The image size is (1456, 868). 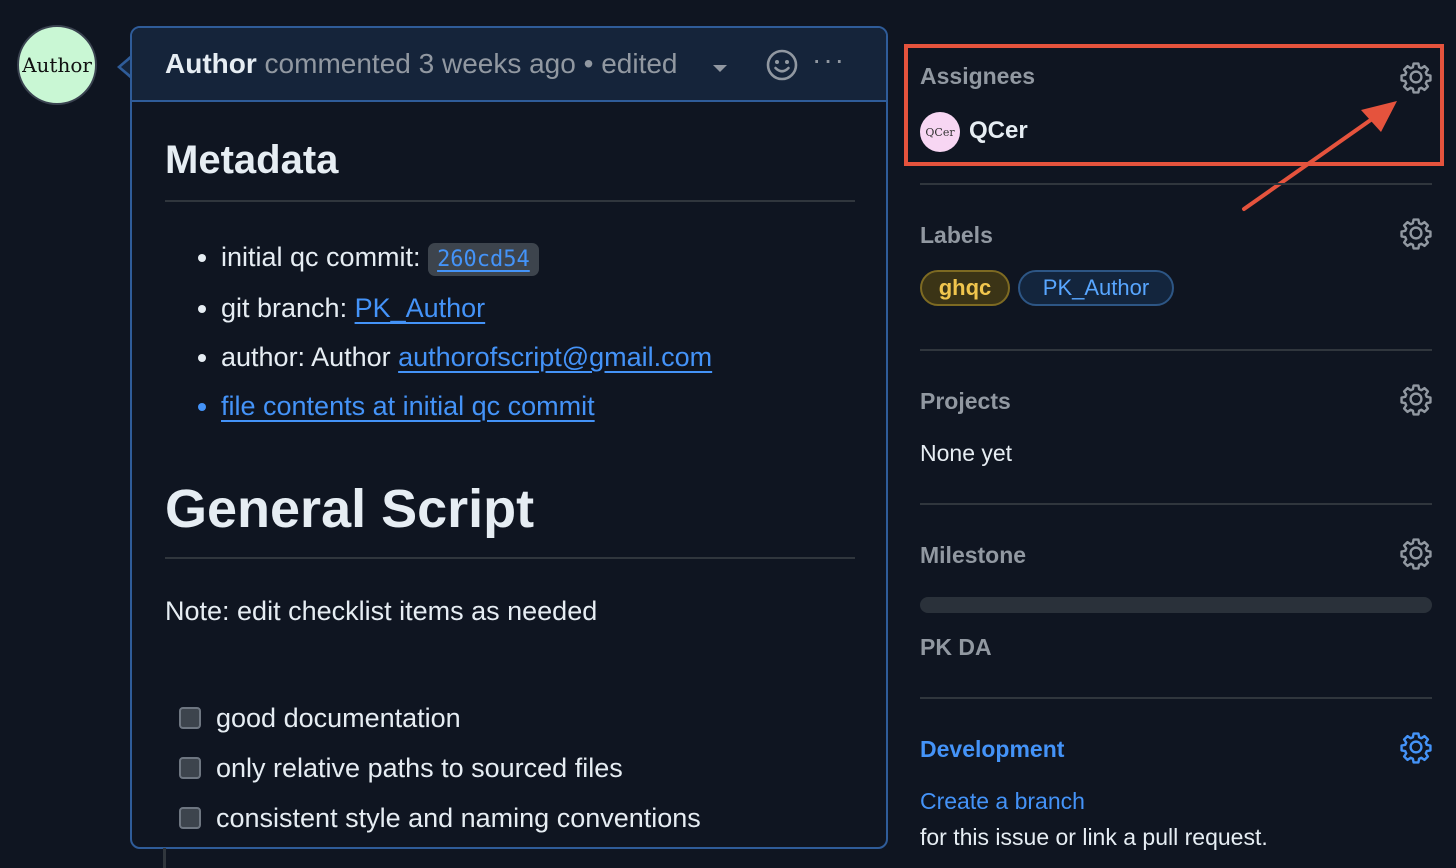 I want to click on milestone-name-link: PK DA, so click(x=956, y=647).